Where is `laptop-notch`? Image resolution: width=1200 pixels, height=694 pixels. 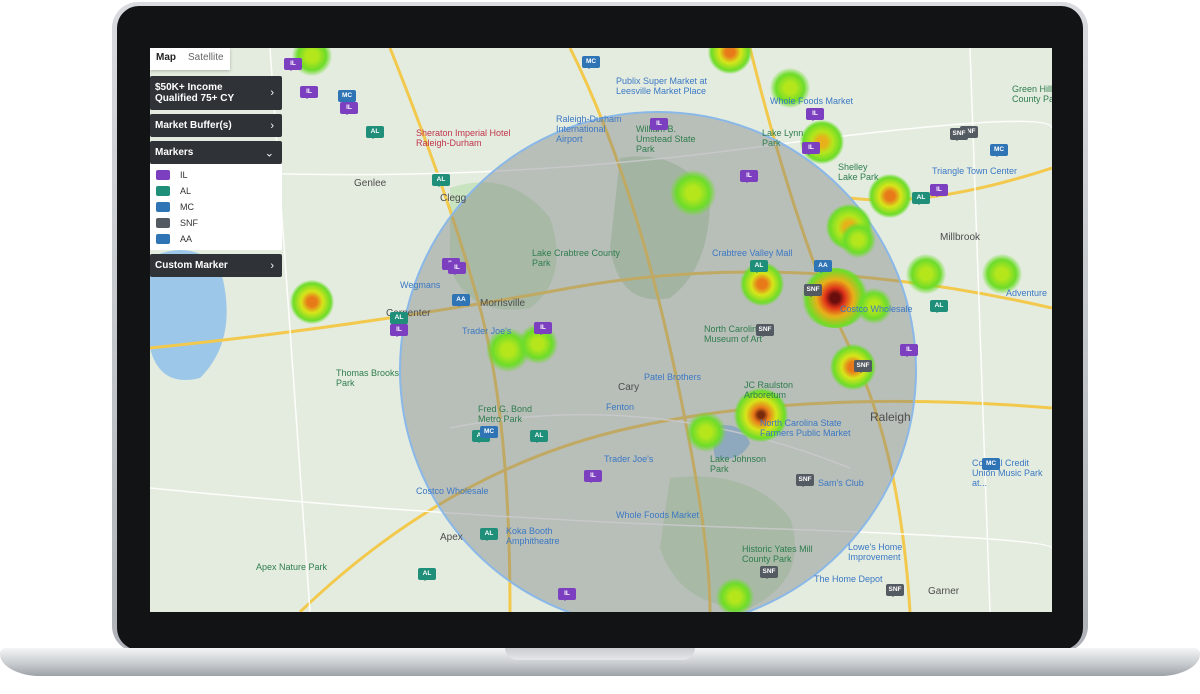 laptop-notch is located at coordinates (600, 654).